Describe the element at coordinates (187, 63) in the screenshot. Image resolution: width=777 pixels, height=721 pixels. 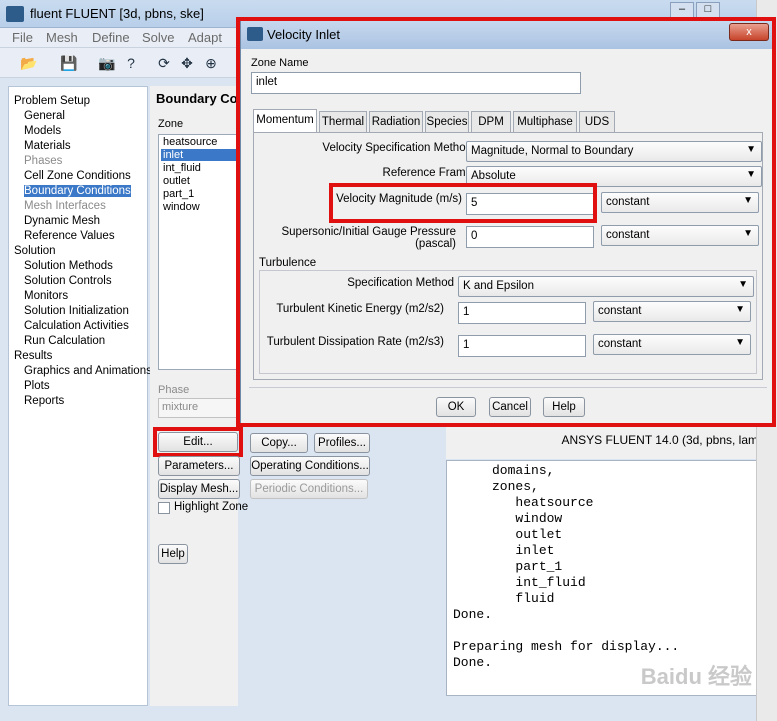
I see `pan-icon: ✥` at that location.